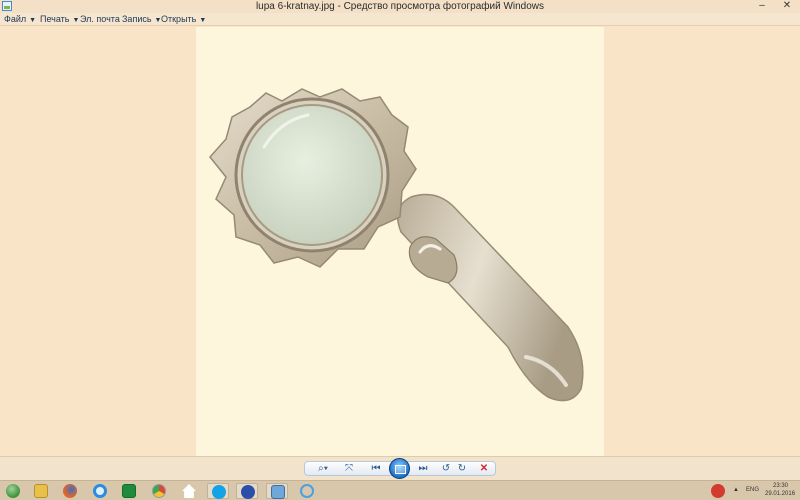  I want to click on start-button, so click(13, 491).